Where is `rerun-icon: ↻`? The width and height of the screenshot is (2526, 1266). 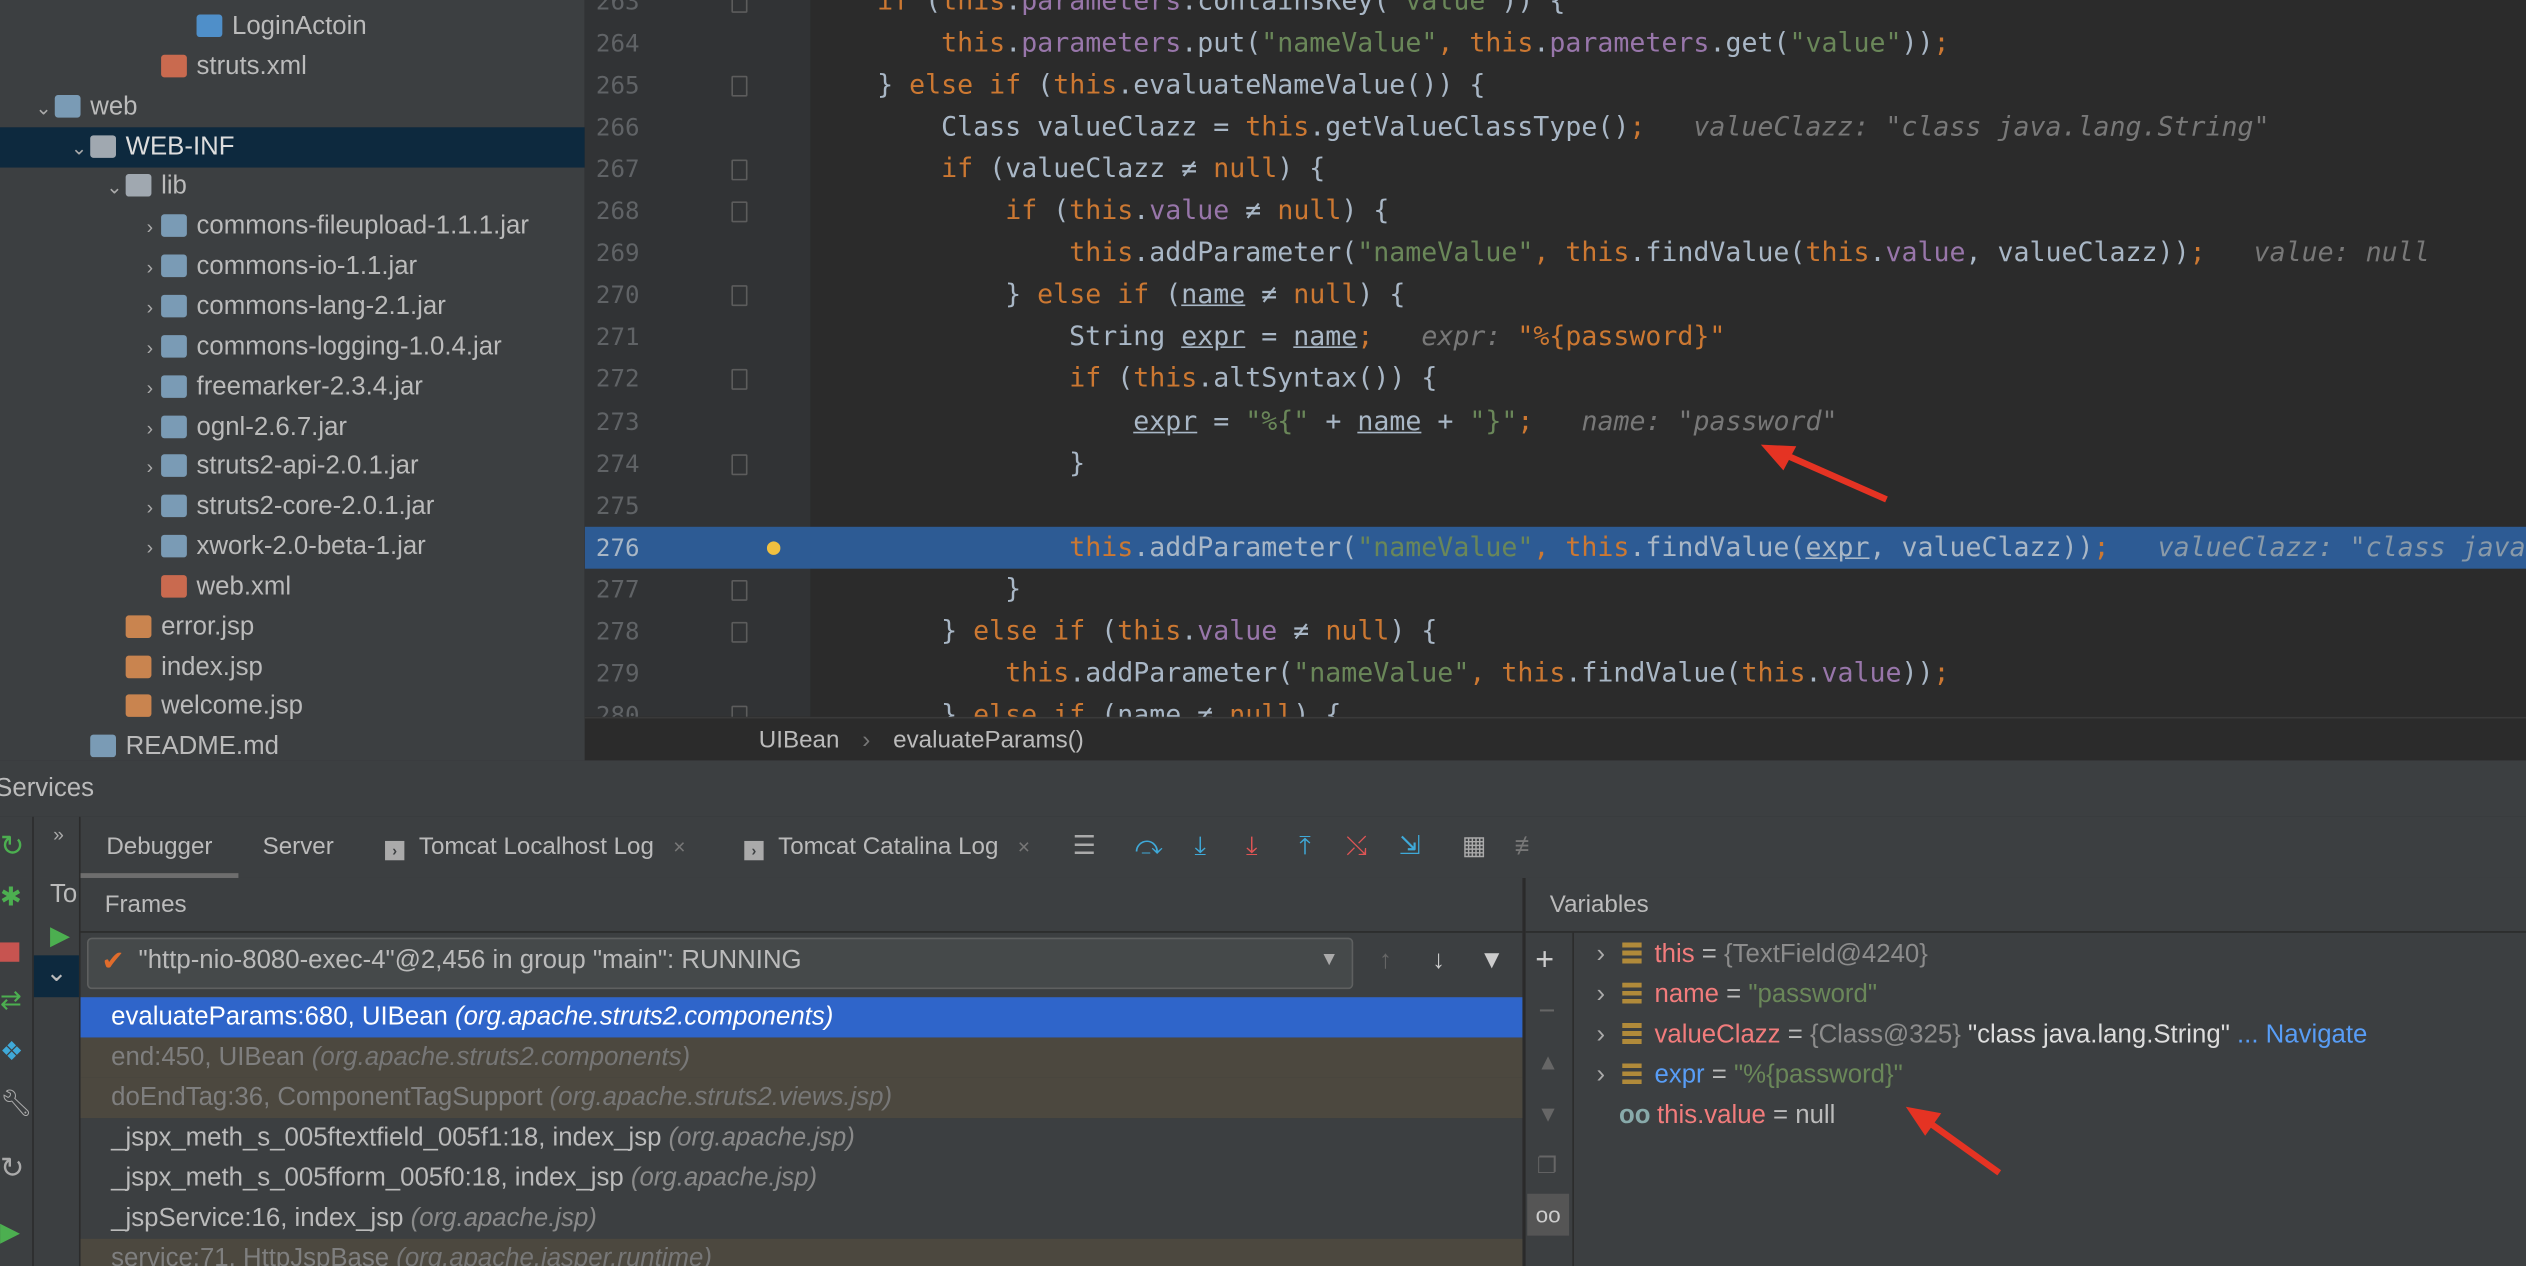
rerun-icon: ↻ is located at coordinates (12, 847).